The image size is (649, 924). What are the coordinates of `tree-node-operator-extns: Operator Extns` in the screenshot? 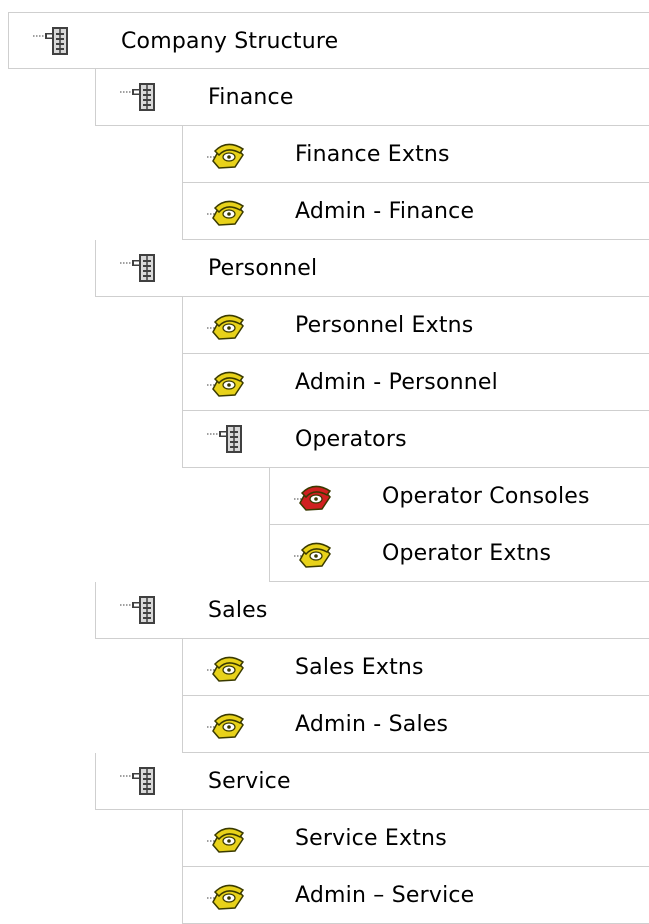 It's located at (459, 553).